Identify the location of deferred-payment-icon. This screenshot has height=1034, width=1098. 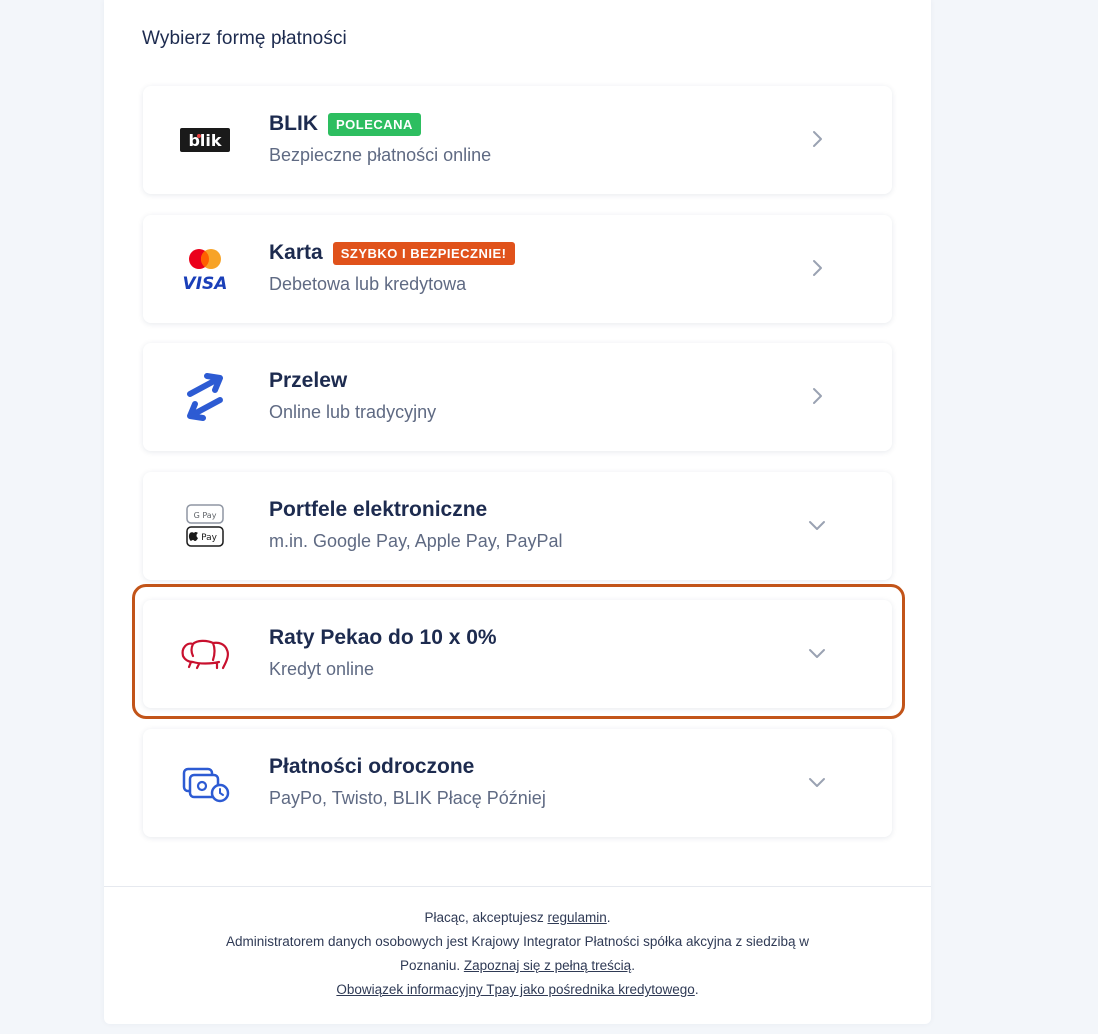
(205, 783).